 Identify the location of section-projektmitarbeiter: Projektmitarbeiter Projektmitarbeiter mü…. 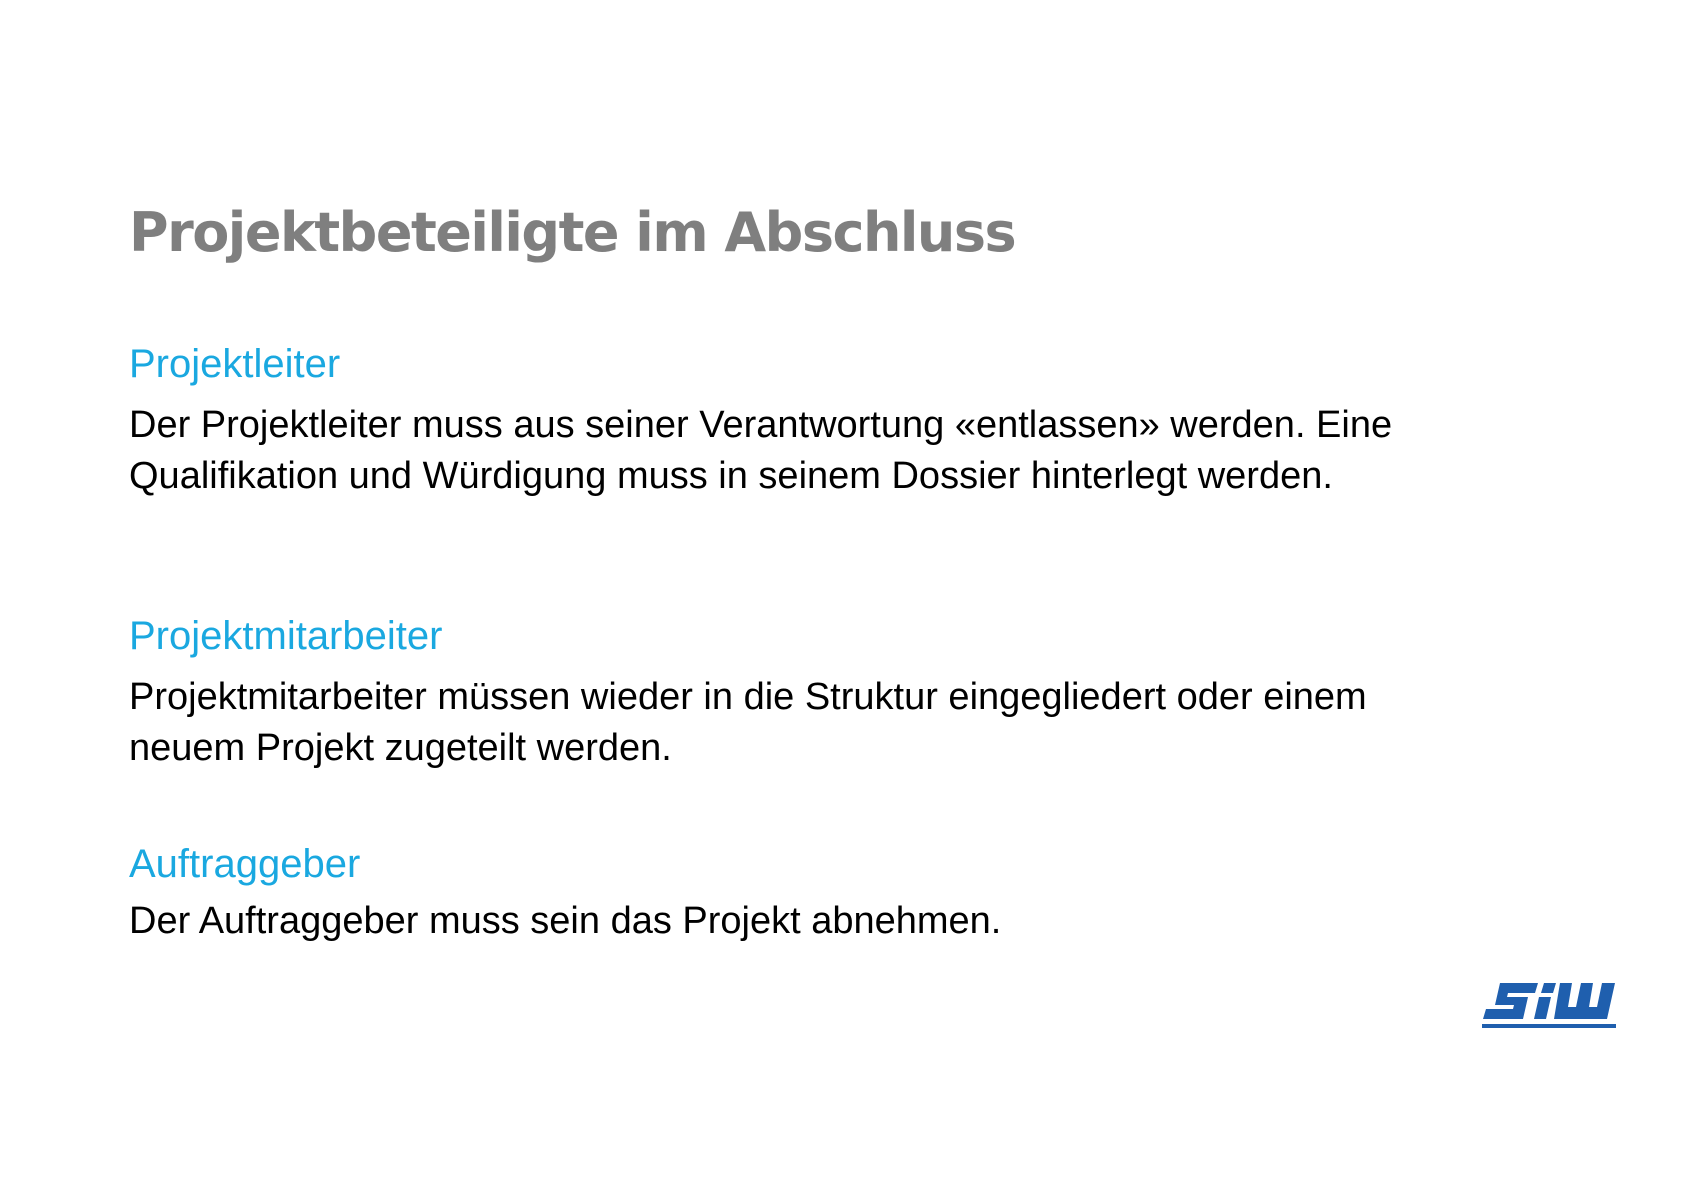
(779, 693).